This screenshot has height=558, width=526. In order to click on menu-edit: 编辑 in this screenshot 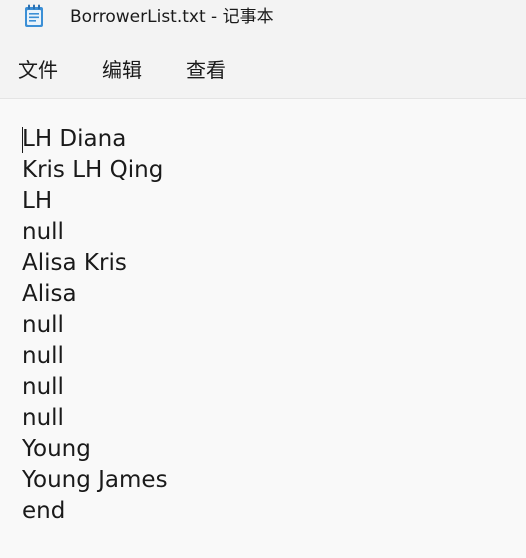, I will do `click(122, 70)`.